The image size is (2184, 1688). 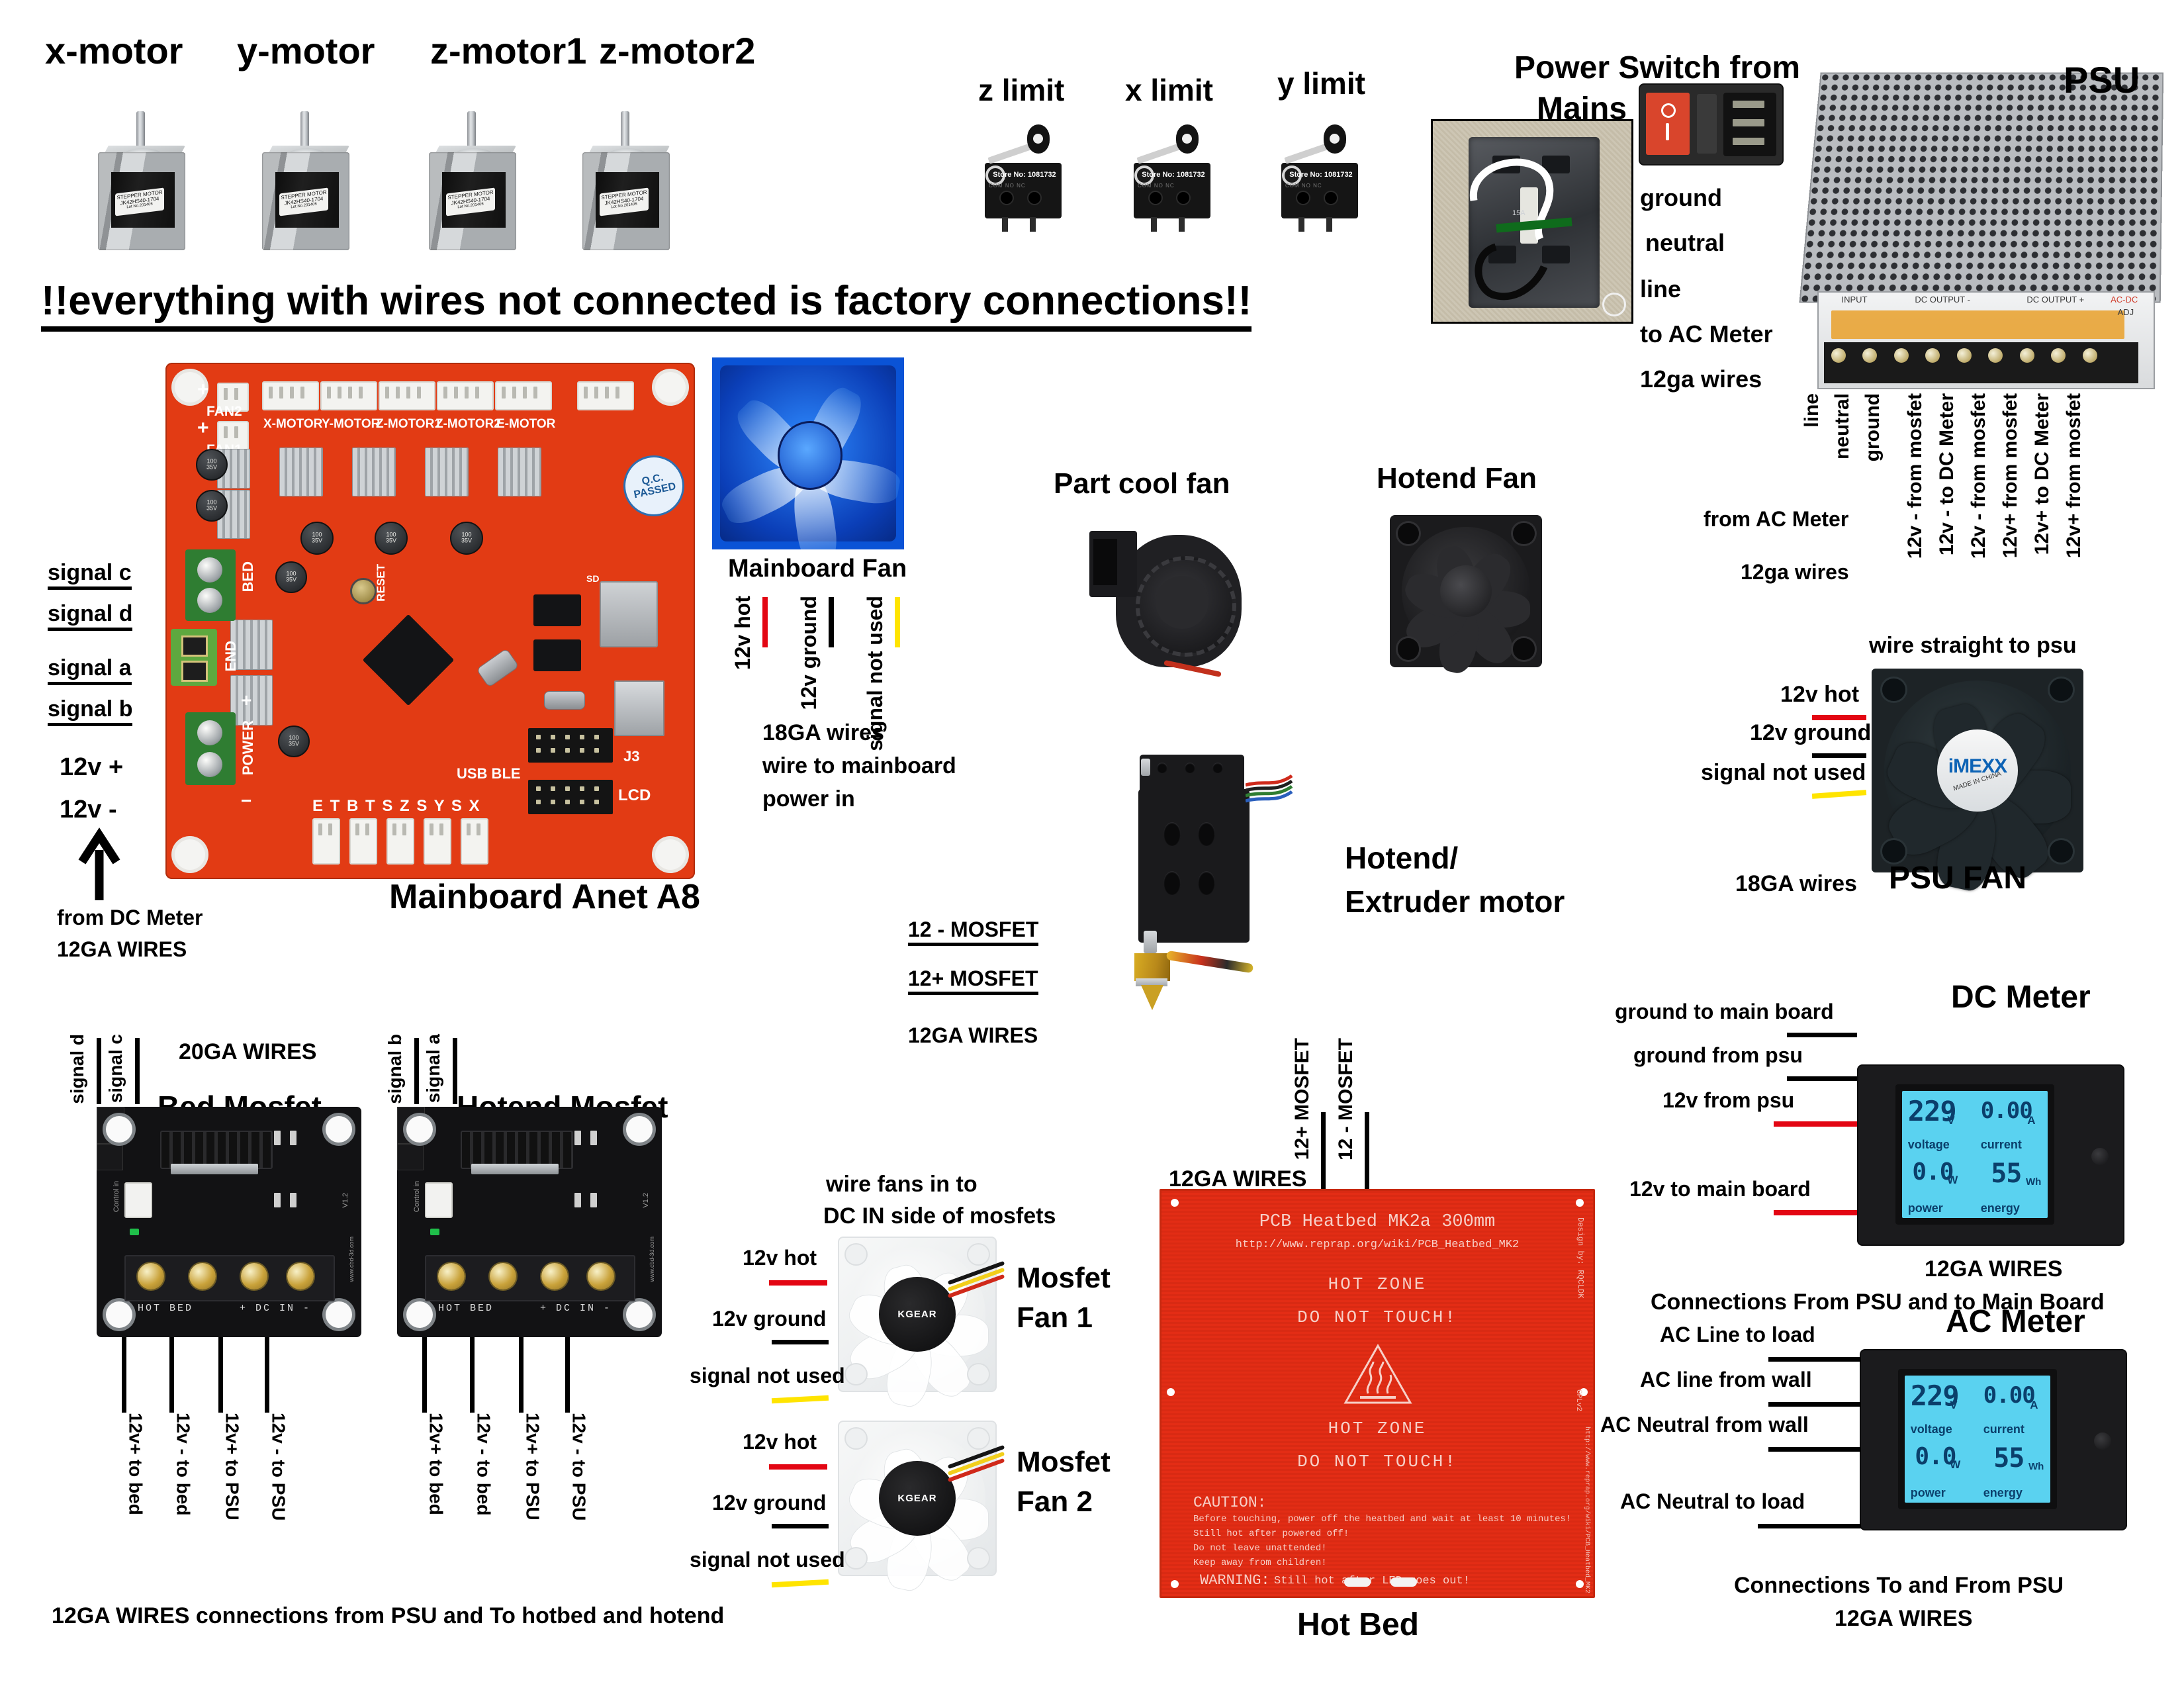 I want to click on connector-z-motor2, so click(x=466, y=395).